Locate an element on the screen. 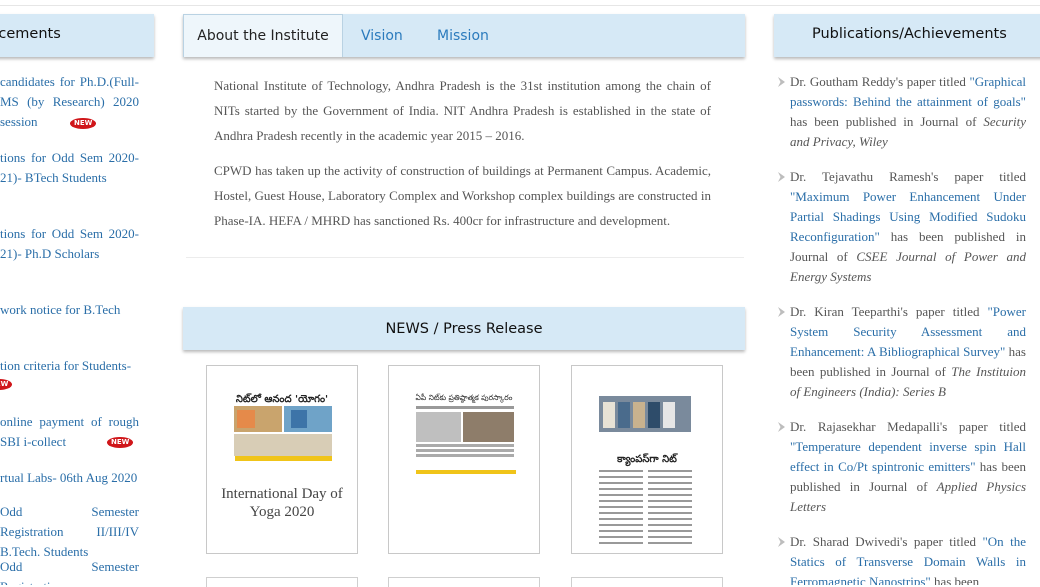 This screenshot has height=587, width=1040. newspaper-clipping-image: నిట్‌లో ఆనంద 'యోగం' is located at coordinates (283, 426).